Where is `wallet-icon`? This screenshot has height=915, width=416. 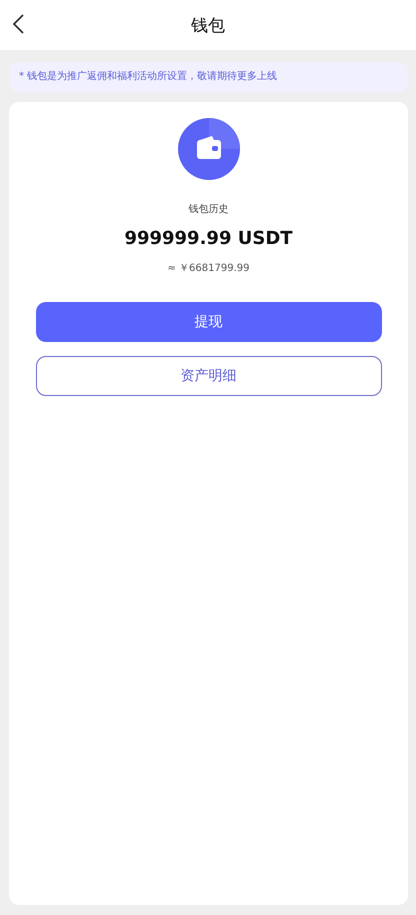
wallet-icon is located at coordinates (209, 149).